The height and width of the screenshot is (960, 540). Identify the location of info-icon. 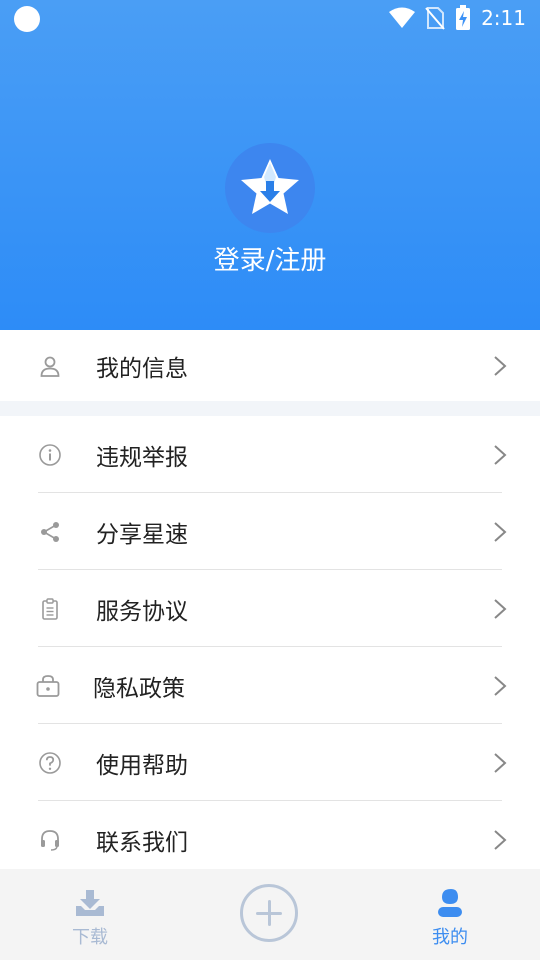
(50, 455).